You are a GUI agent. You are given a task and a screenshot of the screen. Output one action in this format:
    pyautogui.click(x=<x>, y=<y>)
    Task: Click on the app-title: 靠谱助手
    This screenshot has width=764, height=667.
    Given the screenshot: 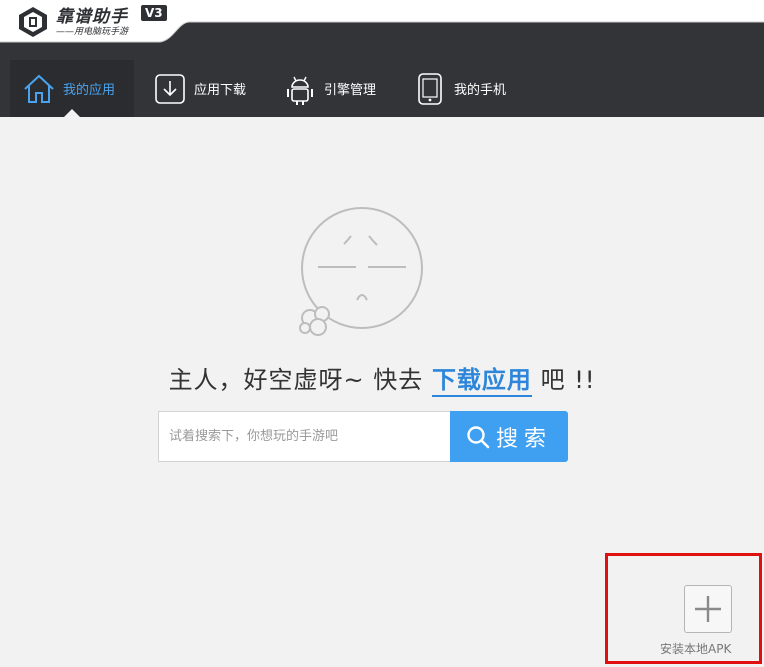 What is the action you would take?
    pyautogui.click(x=92, y=16)
    